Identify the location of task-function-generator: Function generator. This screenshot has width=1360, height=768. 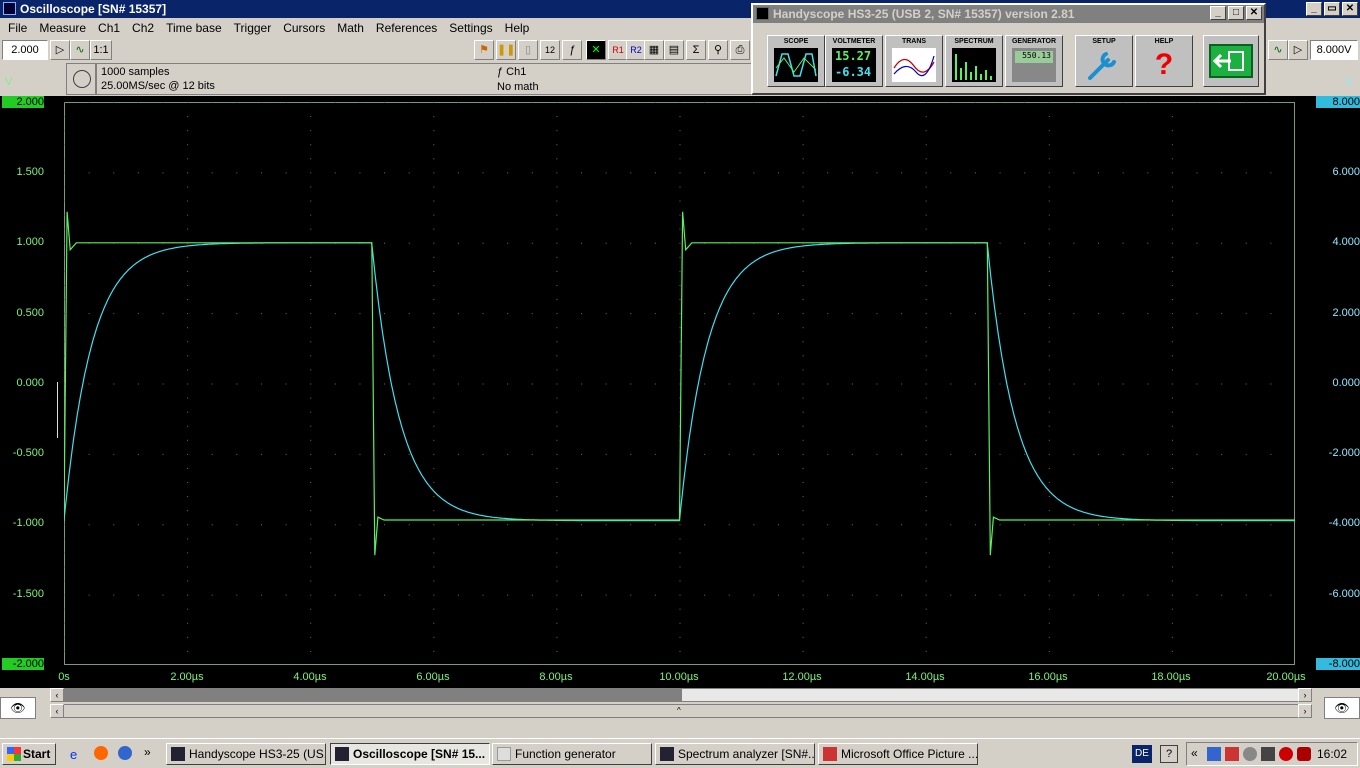
(572, 754).